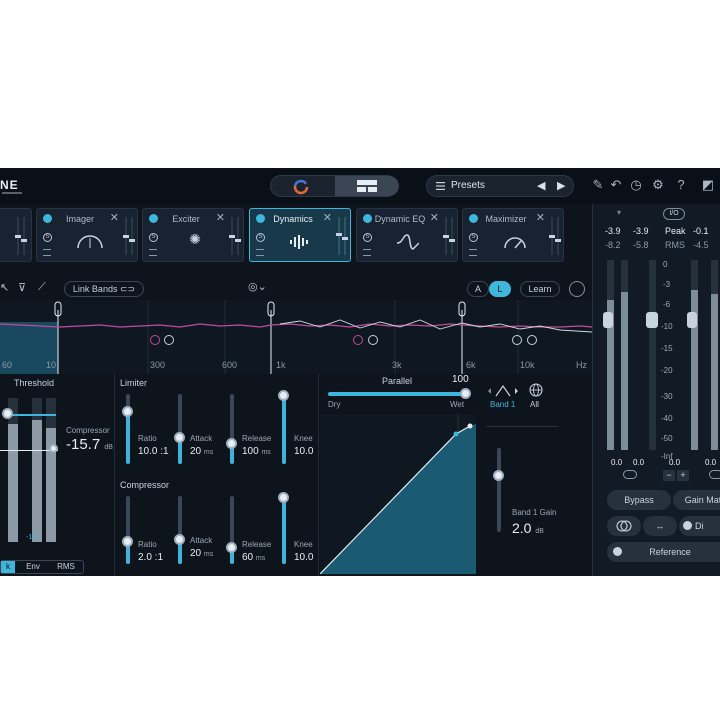 Image resolution: width=720 pixels, height=720 pixels. Describe the element at coordinates (613, 231) in the screenshot. I see `input-peak-left: -3.9` at that location.